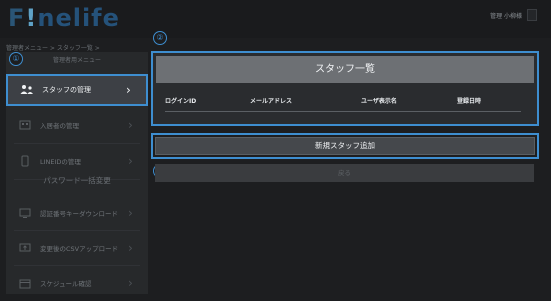  What do you see at coordinates (506, 16) in the screenshot?
I see `user-name: 管理 小柳様` at bounding box center [506, 16].